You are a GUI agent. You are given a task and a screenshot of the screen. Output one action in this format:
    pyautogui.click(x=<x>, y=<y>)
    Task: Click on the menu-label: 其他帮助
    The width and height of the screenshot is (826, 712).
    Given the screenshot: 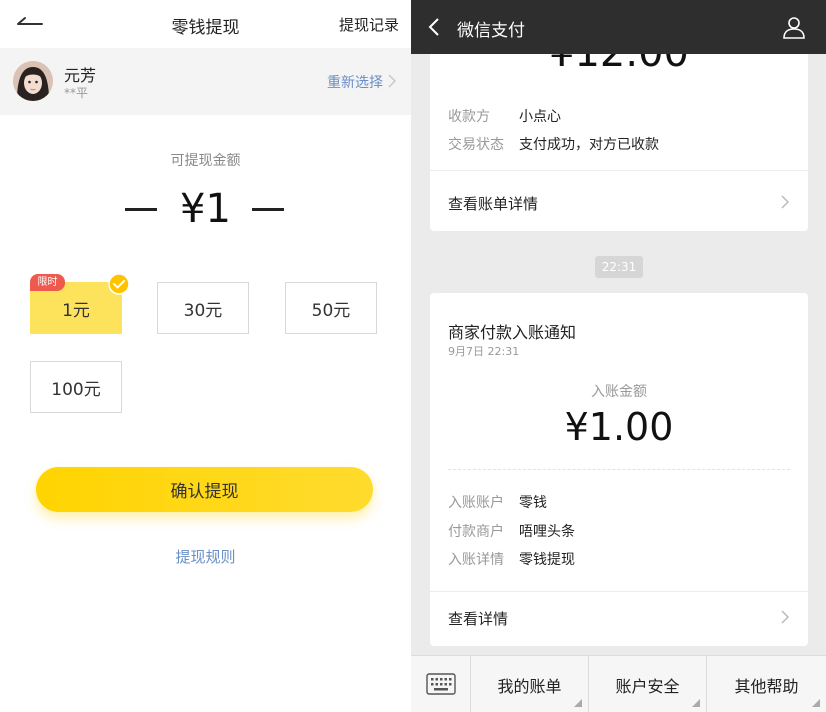 What is the action you would take?
    pyautogui.click(x=766, y=686)
    